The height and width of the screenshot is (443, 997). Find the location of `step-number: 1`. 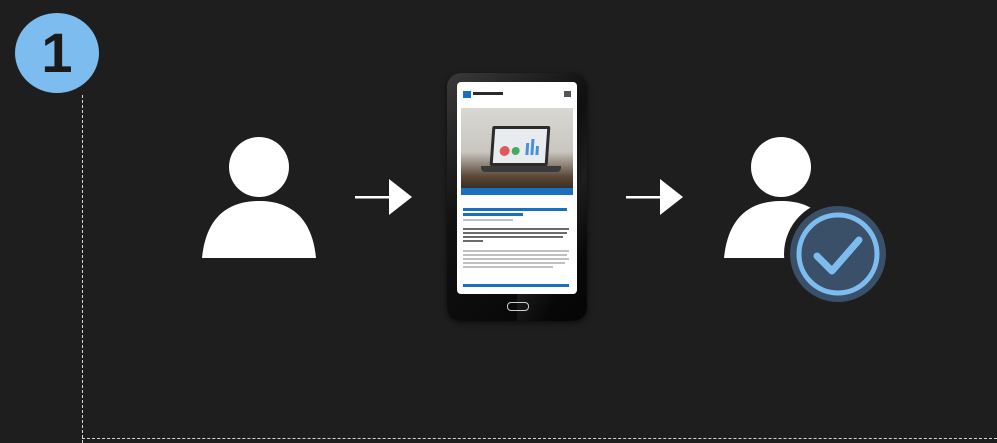

step-number: 1 is located at coordinates (57, 52).